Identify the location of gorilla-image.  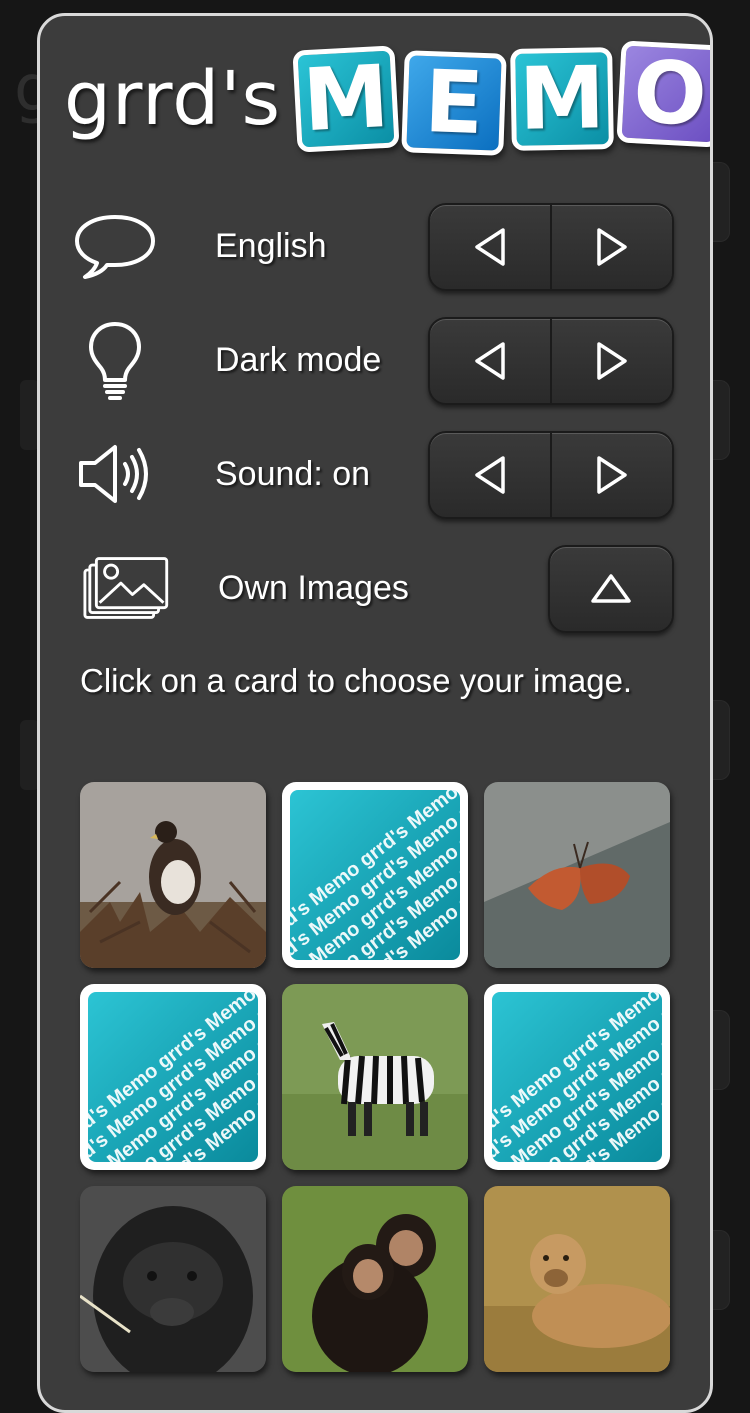
(173, 1279).